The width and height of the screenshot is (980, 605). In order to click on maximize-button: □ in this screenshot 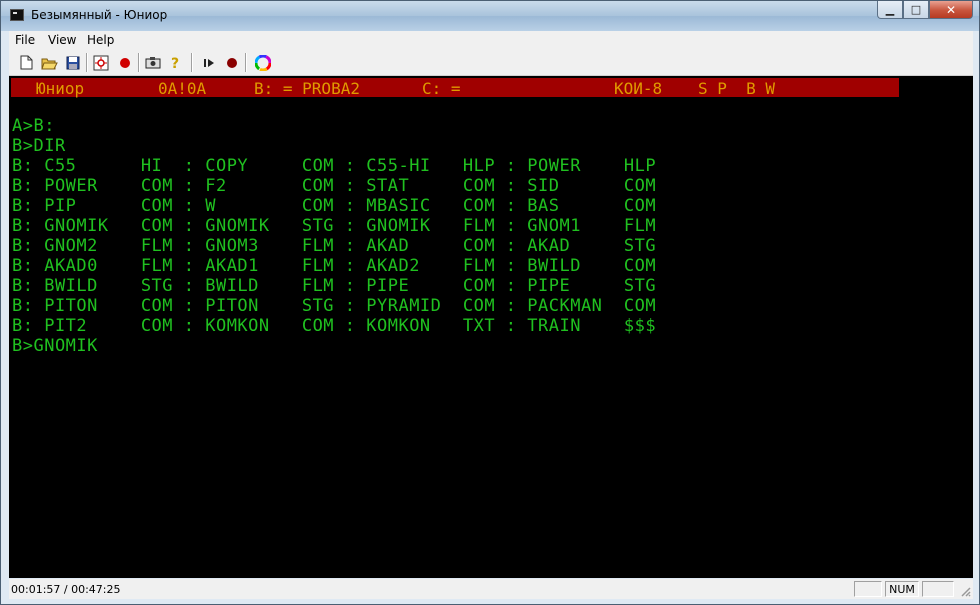, I will do `click(916, 10)`.